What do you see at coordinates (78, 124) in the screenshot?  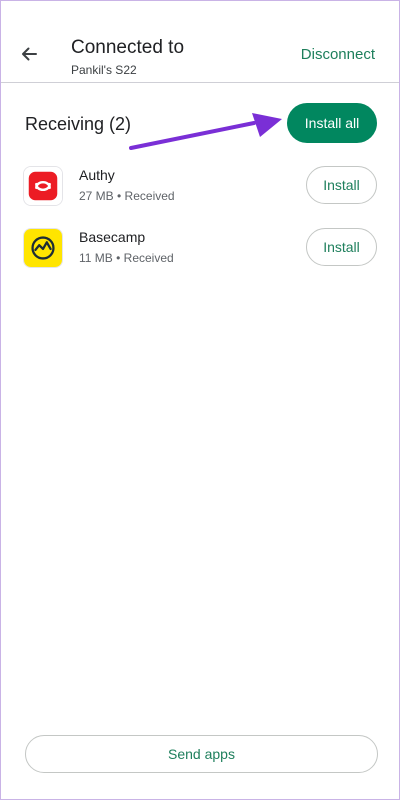 I see `receiving-heading: Receiving (2)` at bounding box center [78, 124].